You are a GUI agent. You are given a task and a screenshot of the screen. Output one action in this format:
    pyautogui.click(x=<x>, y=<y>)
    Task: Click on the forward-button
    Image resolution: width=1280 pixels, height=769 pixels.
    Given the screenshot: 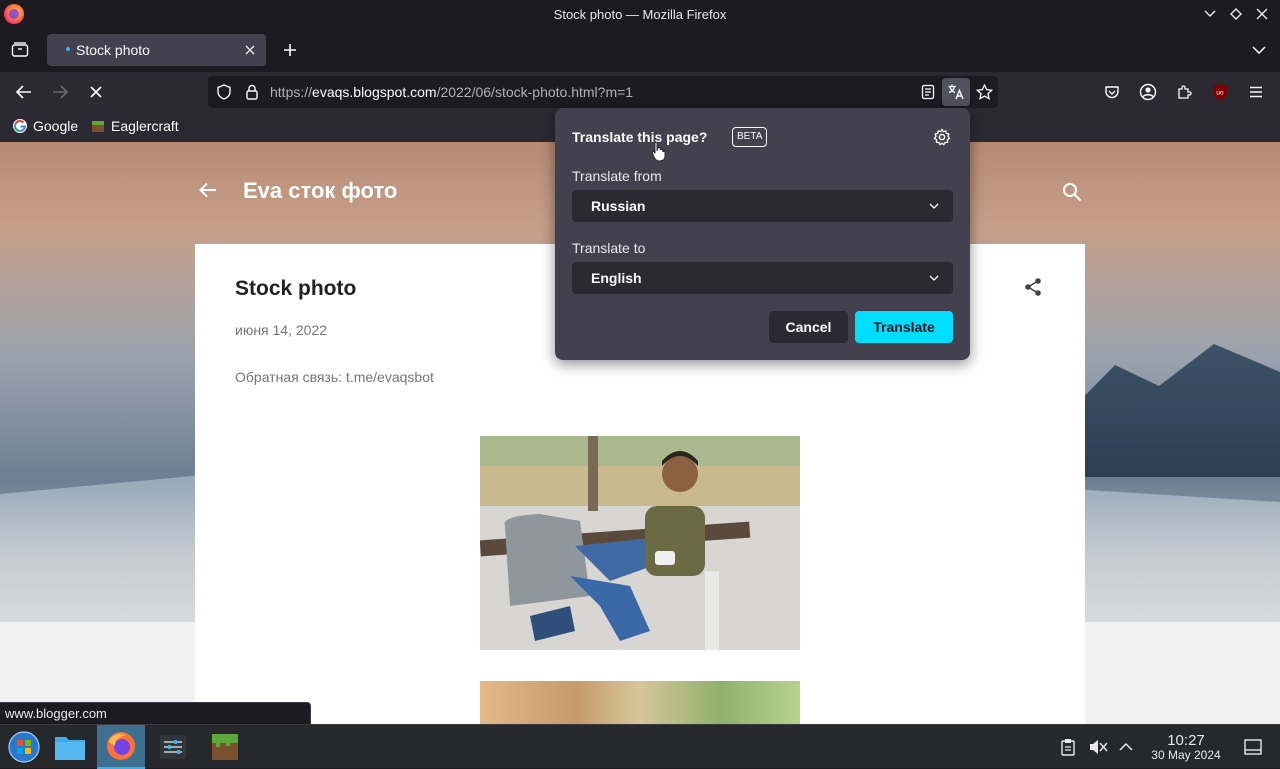 What is the action you would take?
    pyautogui.click(x=60, y=92)
    